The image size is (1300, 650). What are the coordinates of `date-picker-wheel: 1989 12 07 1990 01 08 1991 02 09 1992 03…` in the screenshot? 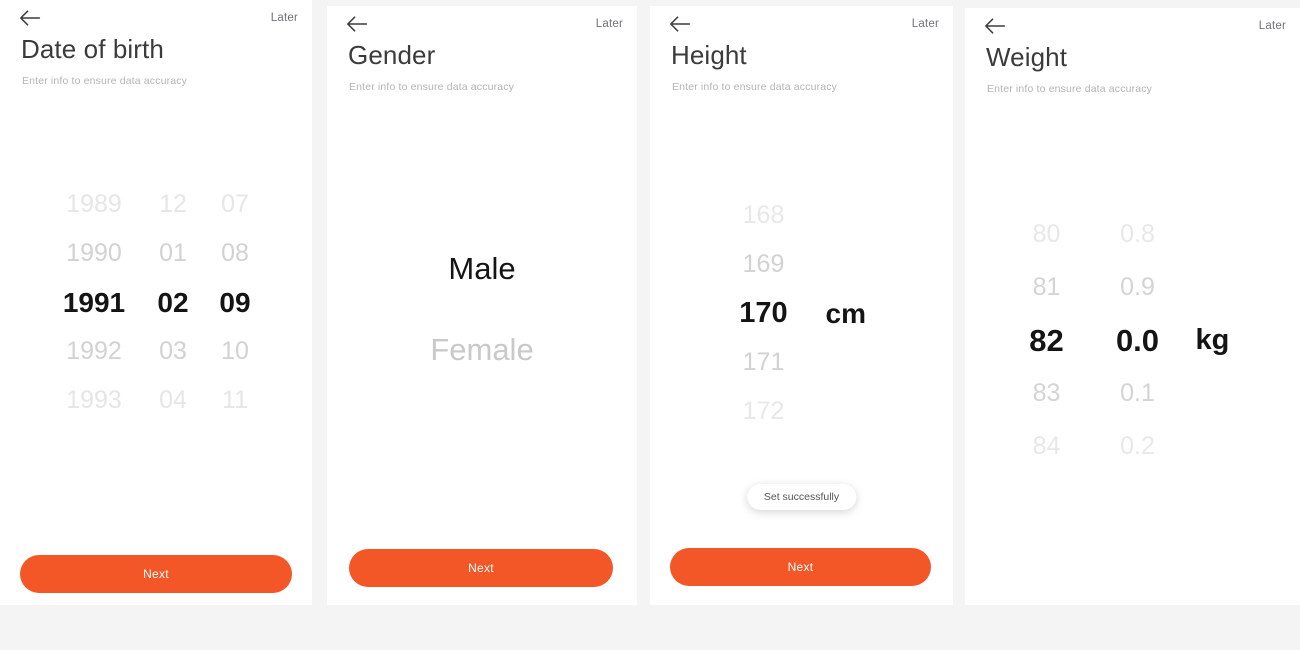 It's located at (156, 302).